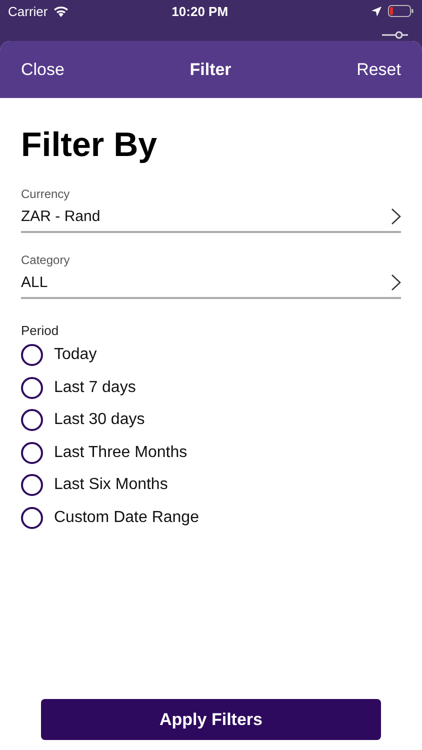 The height and width of the screenshot is (750, 422). Describe the element at coordinates (89, 145) in the screenshot. I see `page-heading: Filter By` at that location.